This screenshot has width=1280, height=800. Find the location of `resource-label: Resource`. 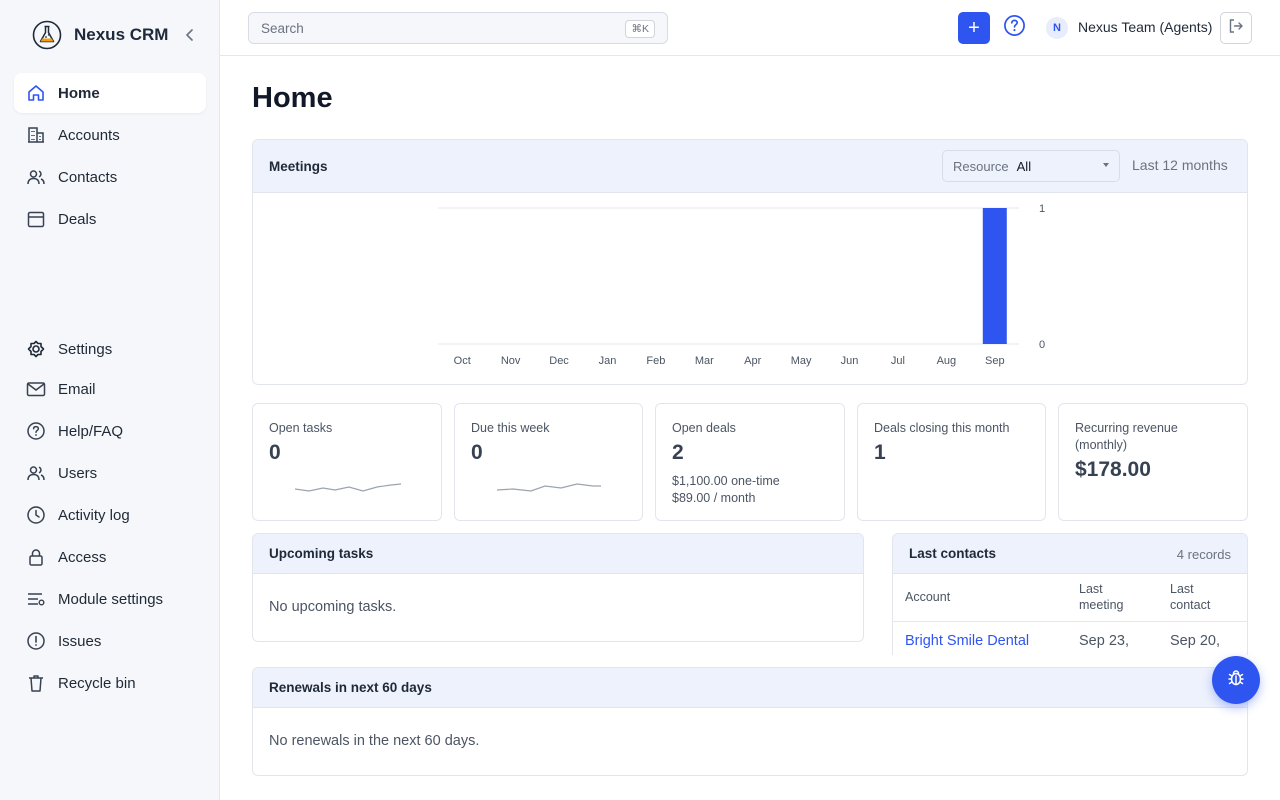

resource-label: Resource is located at coordinates (981, 166).